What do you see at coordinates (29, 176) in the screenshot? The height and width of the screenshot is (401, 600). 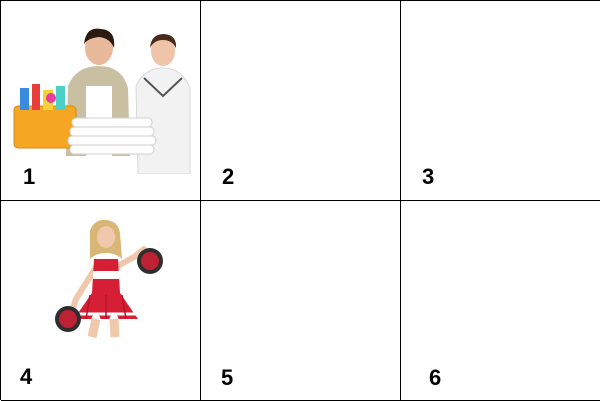 I see `cell-number-1: 1` at bounding box center [29, 176].